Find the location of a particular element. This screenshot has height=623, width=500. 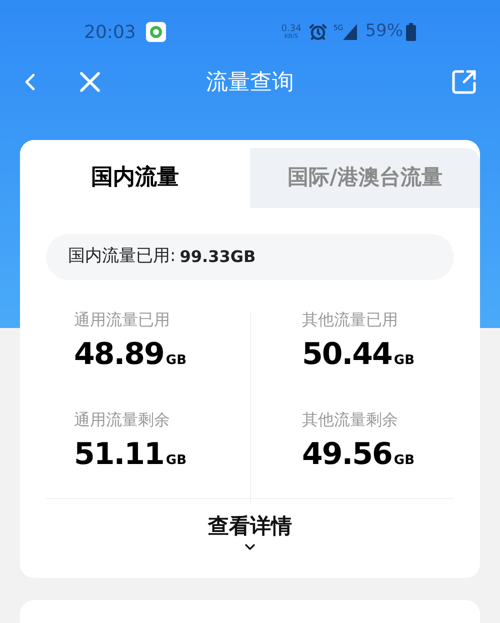

summary-label: 国内流量已用: is located at coordinates (122, 256).